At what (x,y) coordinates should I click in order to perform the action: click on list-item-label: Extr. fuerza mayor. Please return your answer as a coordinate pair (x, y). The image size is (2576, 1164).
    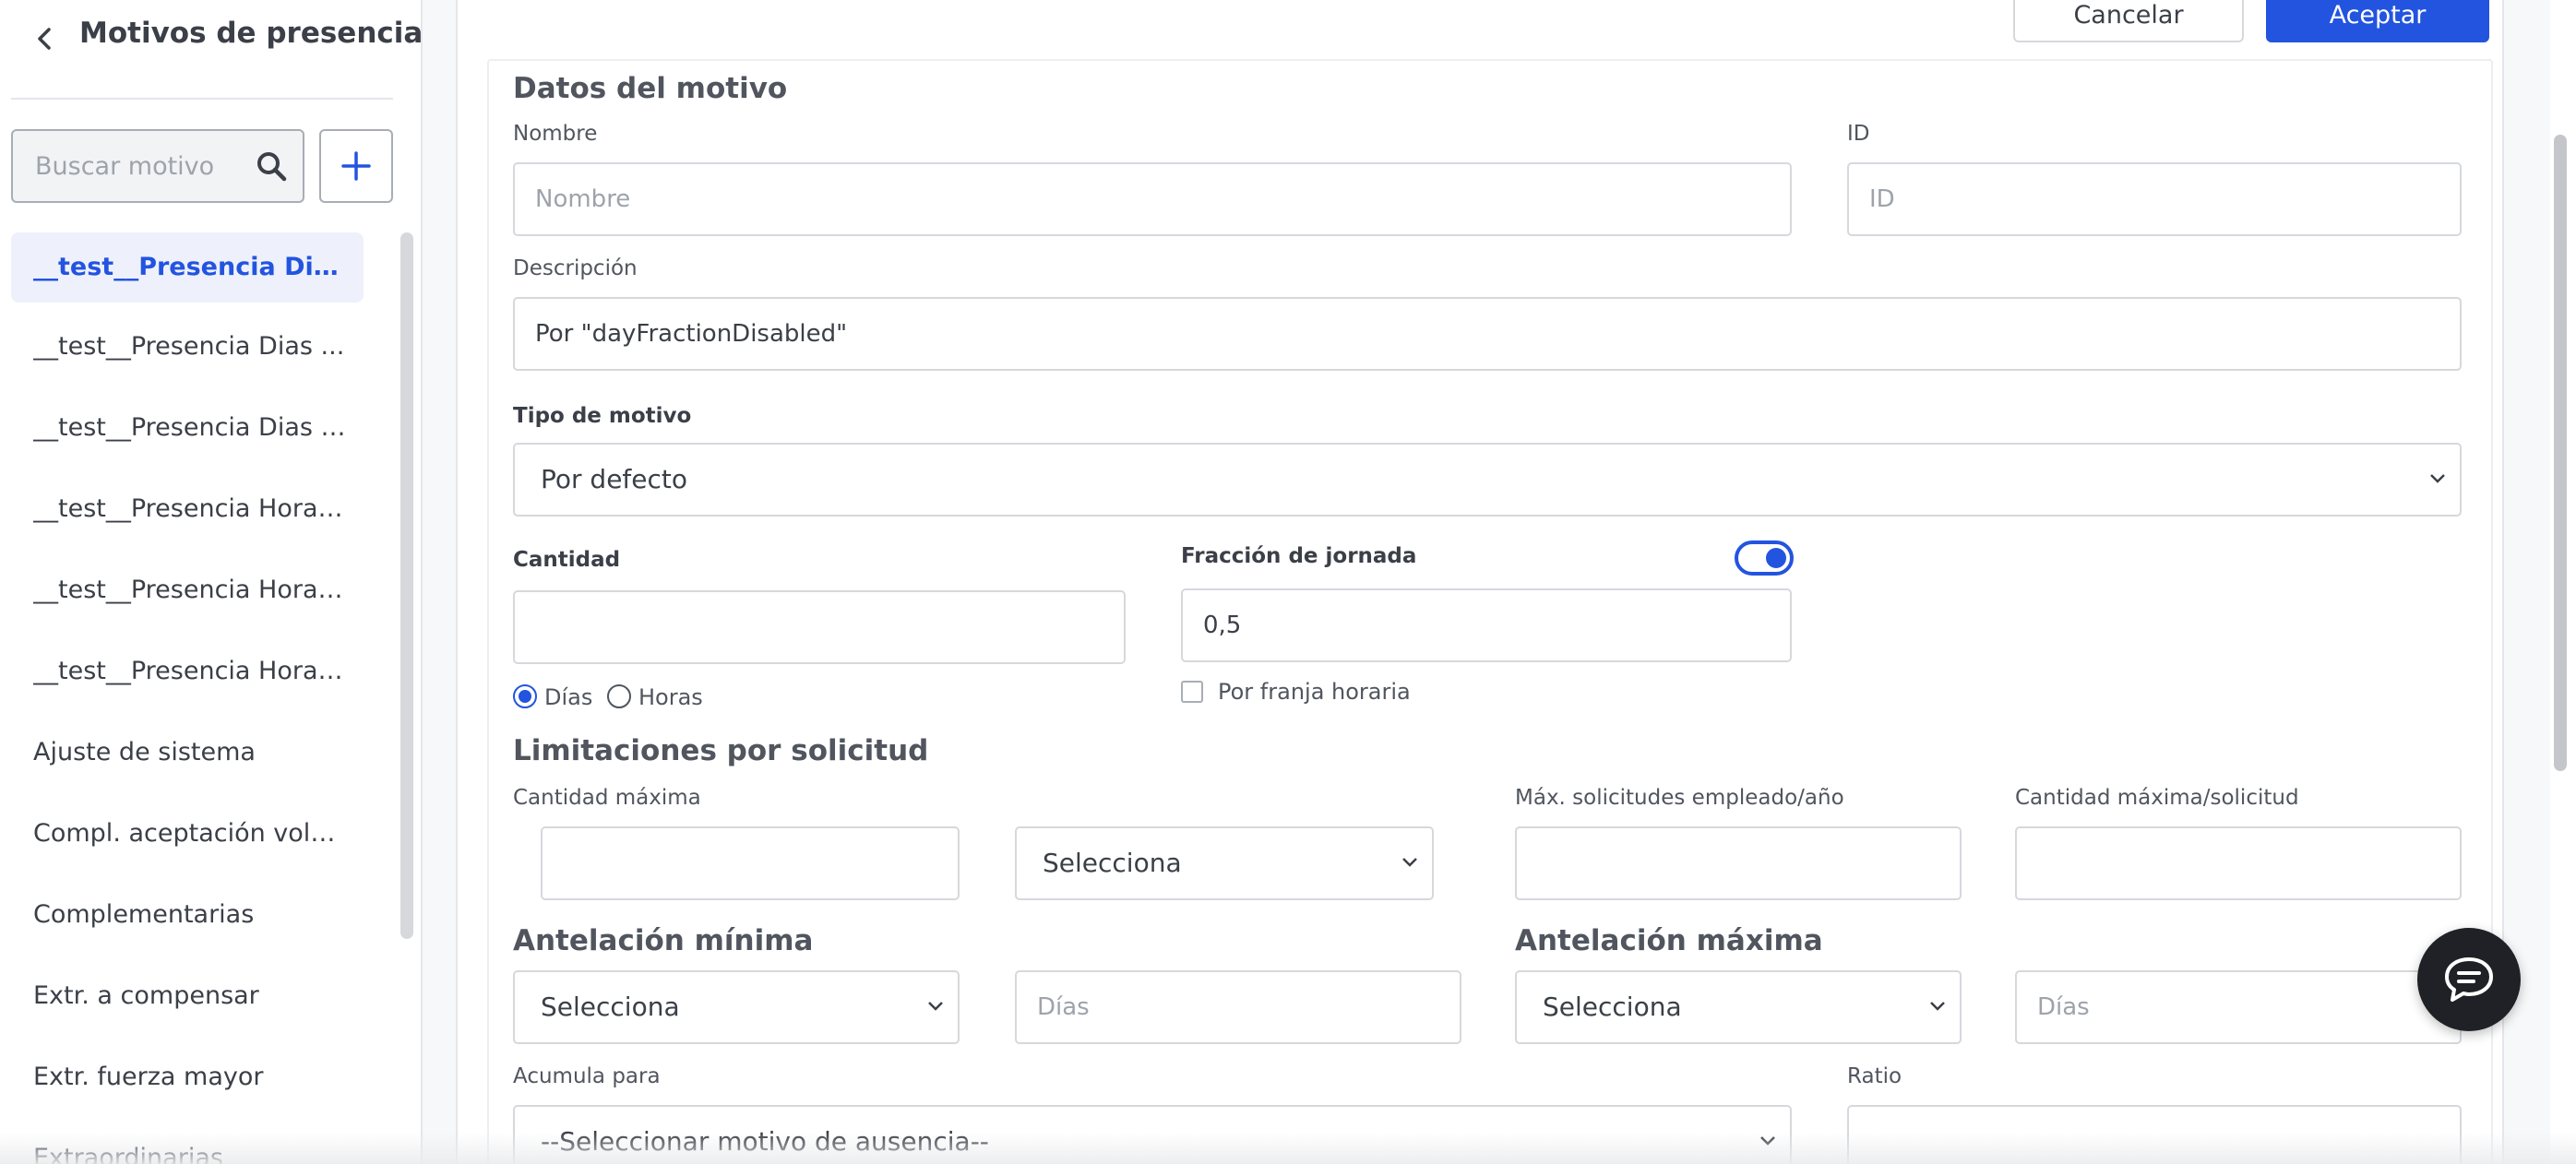
    Looking at the image, I should click on (148, 1077).